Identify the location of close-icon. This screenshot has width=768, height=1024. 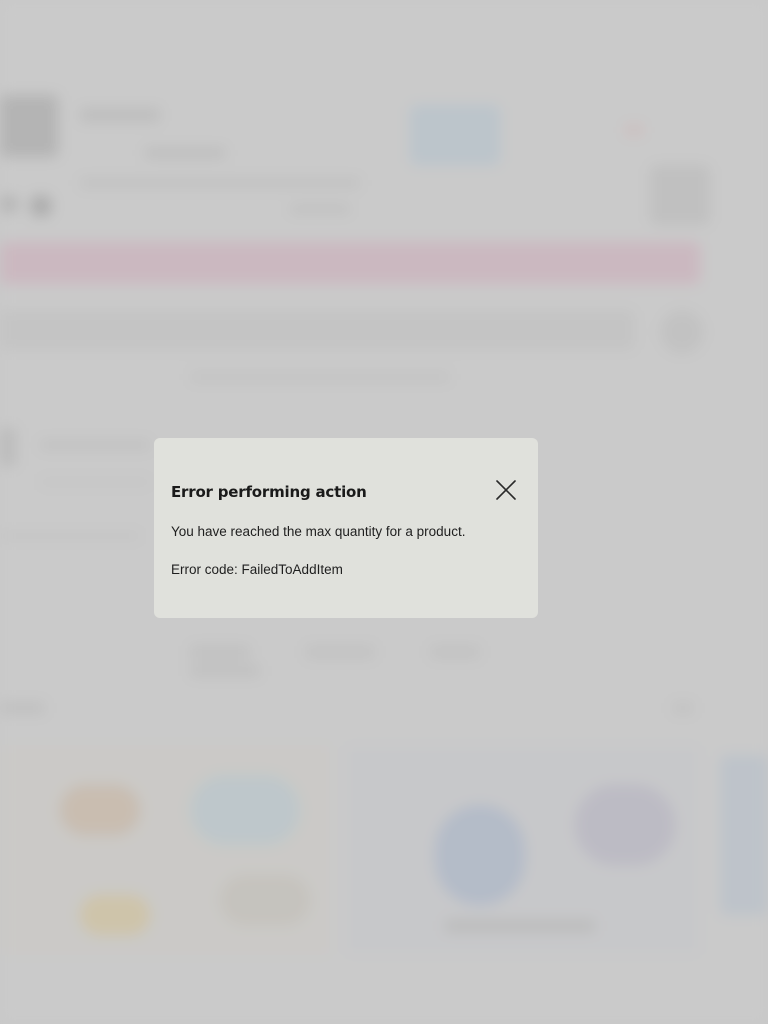
(506, 490).